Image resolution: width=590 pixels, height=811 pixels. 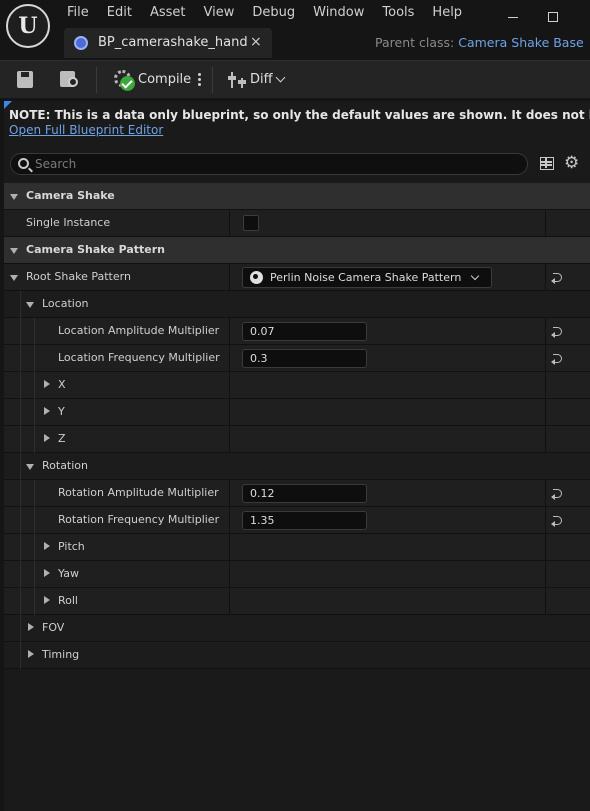 What do you see at coordinates (297, 574) in the screenshot?
I see `property-rotation-yaw: Yaw` at bounding box center [297, 574].